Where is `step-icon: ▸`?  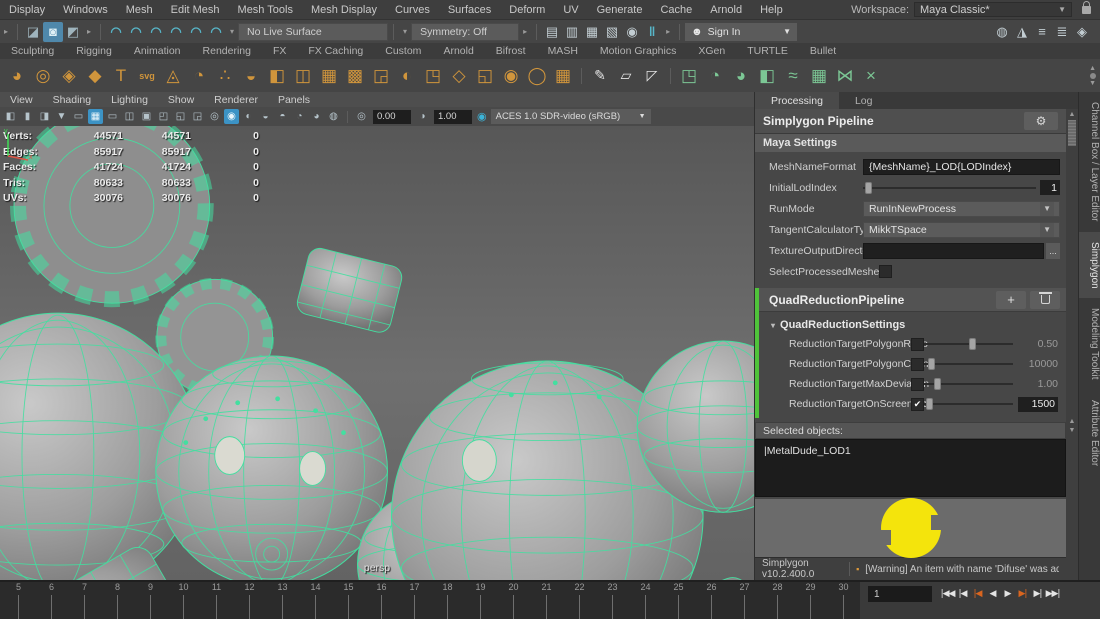
step-icon: ▸ is located at coordinates (668, 31).